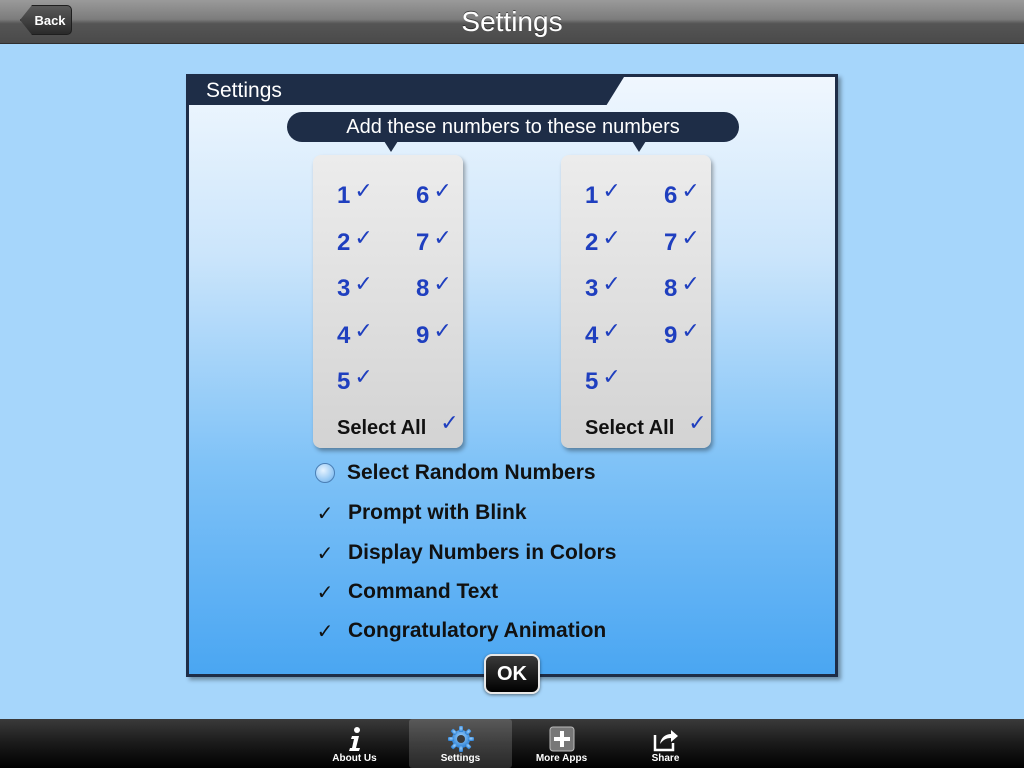 The image size is (1024, 768). I want to click on right-number-6: 6 ✓, so click(682, 194).